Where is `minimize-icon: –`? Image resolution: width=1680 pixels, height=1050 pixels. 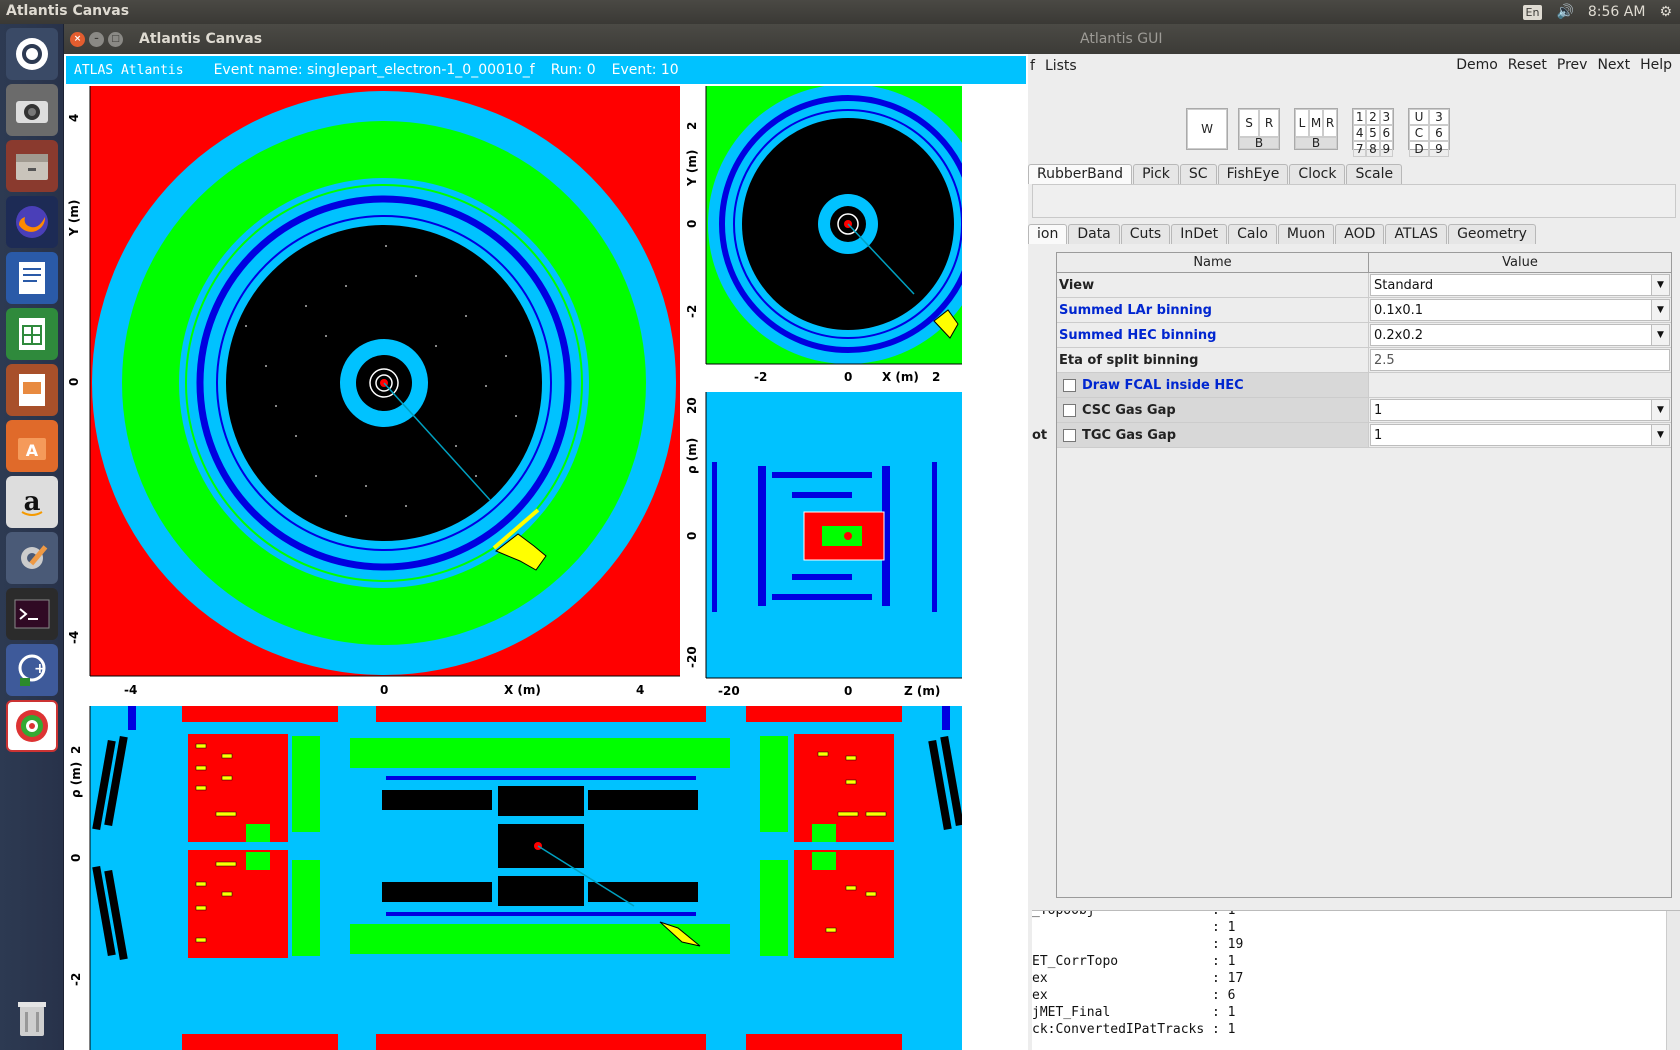
minimize-icon: – is located at coordinates (96, 39).